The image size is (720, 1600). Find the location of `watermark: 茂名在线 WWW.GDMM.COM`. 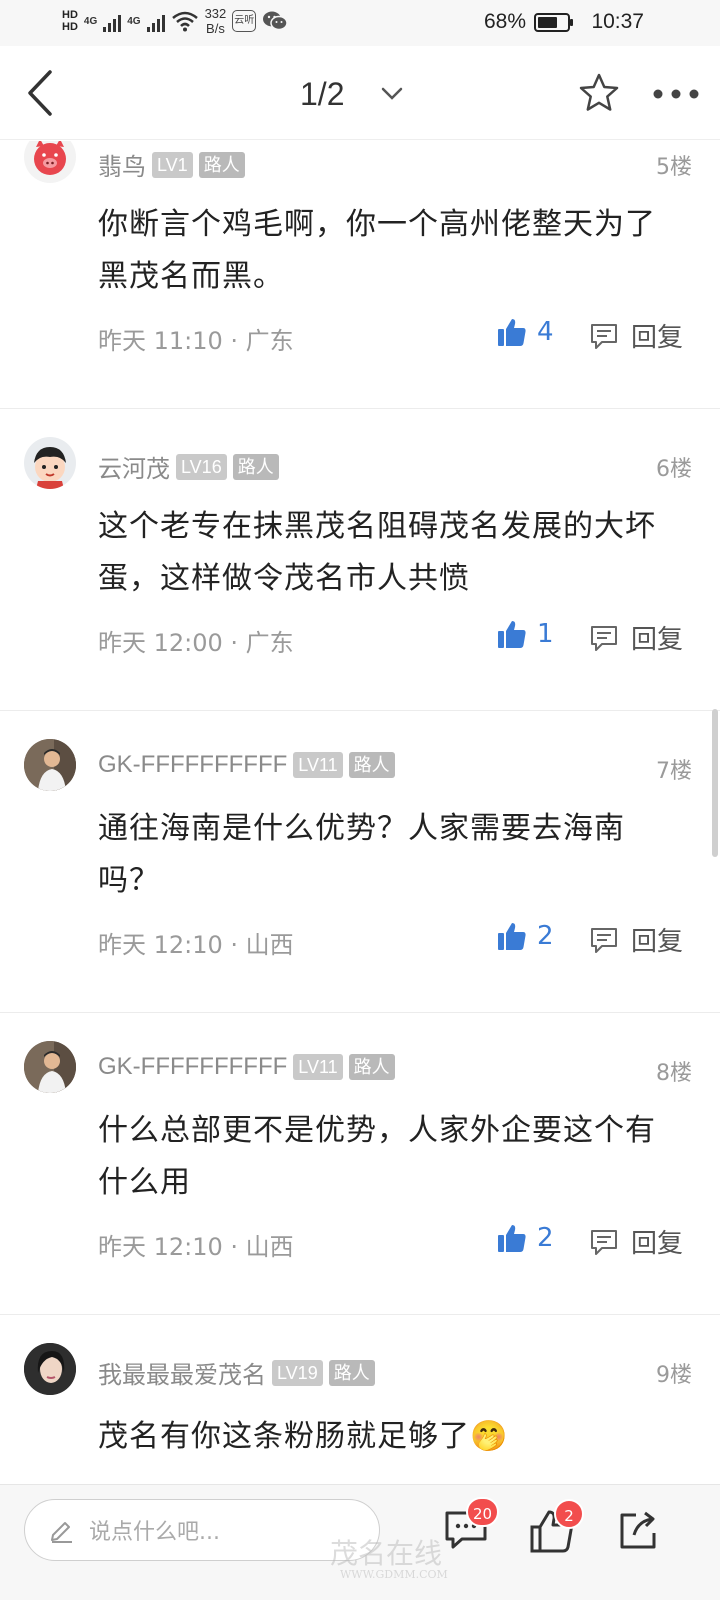

watermark: 茂名在线 WWW.GDMM.COM is located at coordinates (360, 1563).